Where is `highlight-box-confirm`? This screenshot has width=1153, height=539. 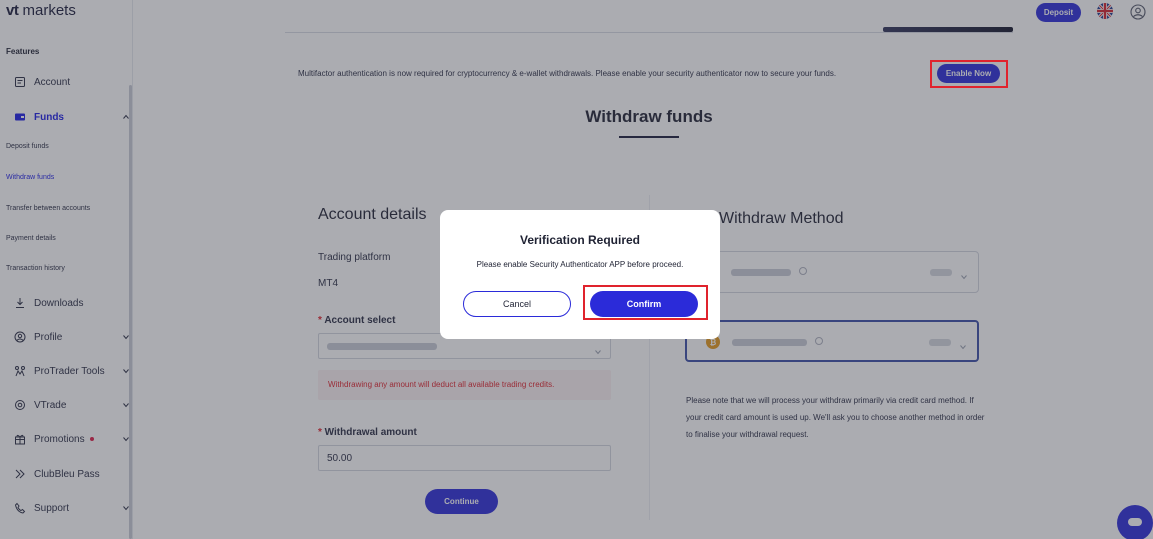 highlight-box-confirm is located at coordinates (645, 302).